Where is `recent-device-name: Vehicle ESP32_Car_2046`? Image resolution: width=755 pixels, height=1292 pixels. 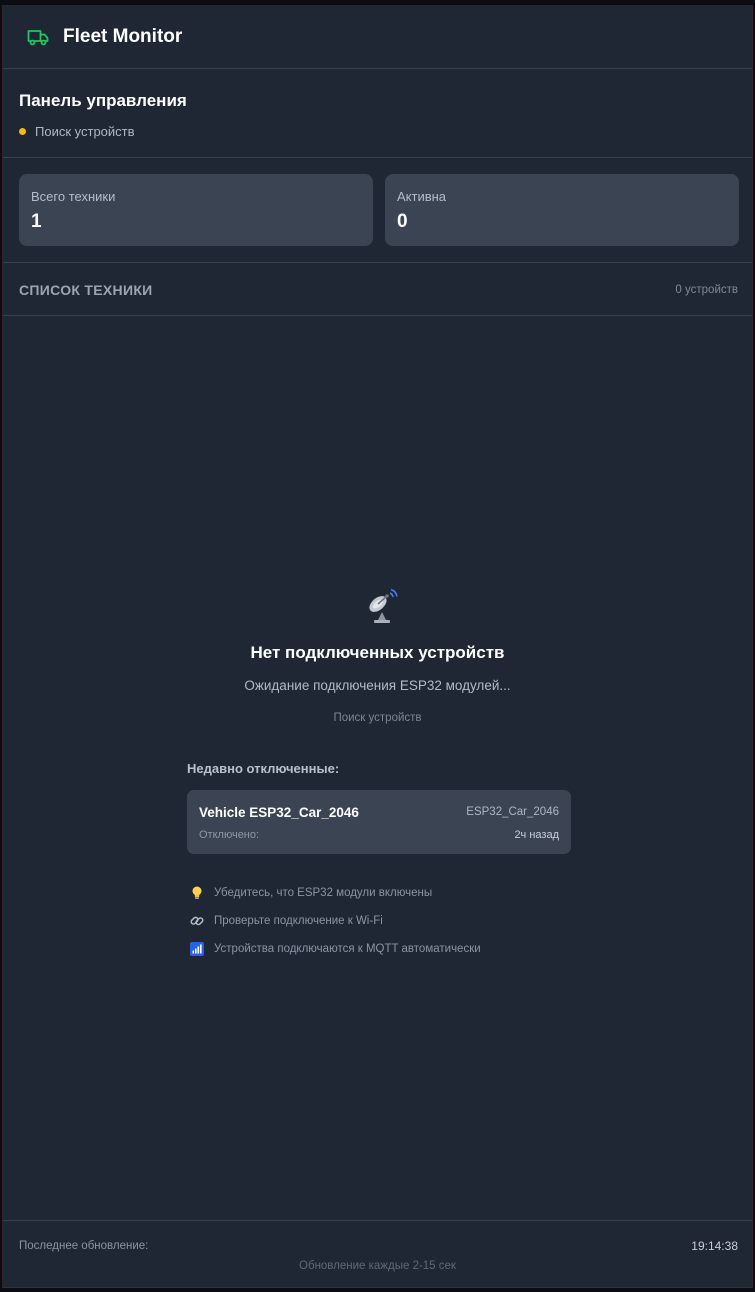 recent-device-name: Vehicle ESP32_Car_2046 is located at coordinates (279, 812).